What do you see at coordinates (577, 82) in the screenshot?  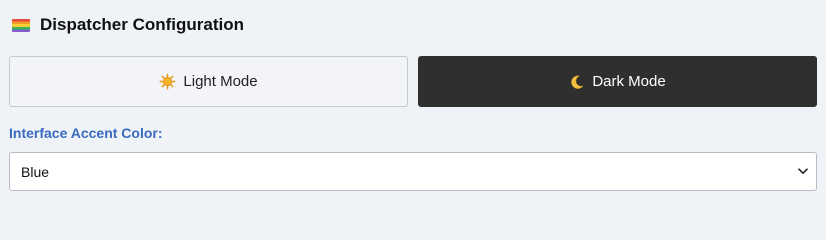 I see `crescent-moon-icon` at bounding box center [577, 82].